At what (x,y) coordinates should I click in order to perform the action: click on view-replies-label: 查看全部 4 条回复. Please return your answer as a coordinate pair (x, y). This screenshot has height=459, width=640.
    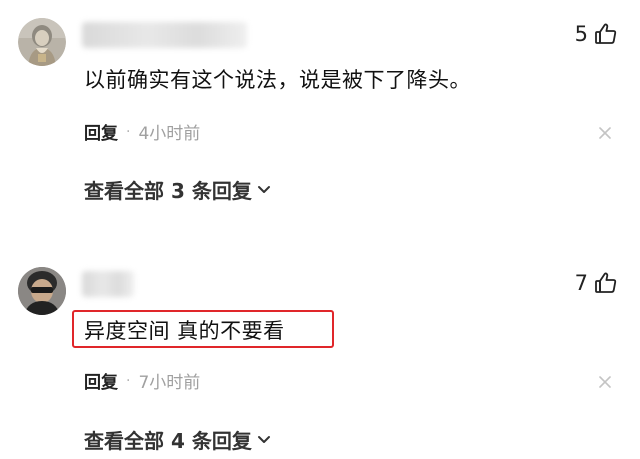
    Looking at the image, I should click on (168, 441).